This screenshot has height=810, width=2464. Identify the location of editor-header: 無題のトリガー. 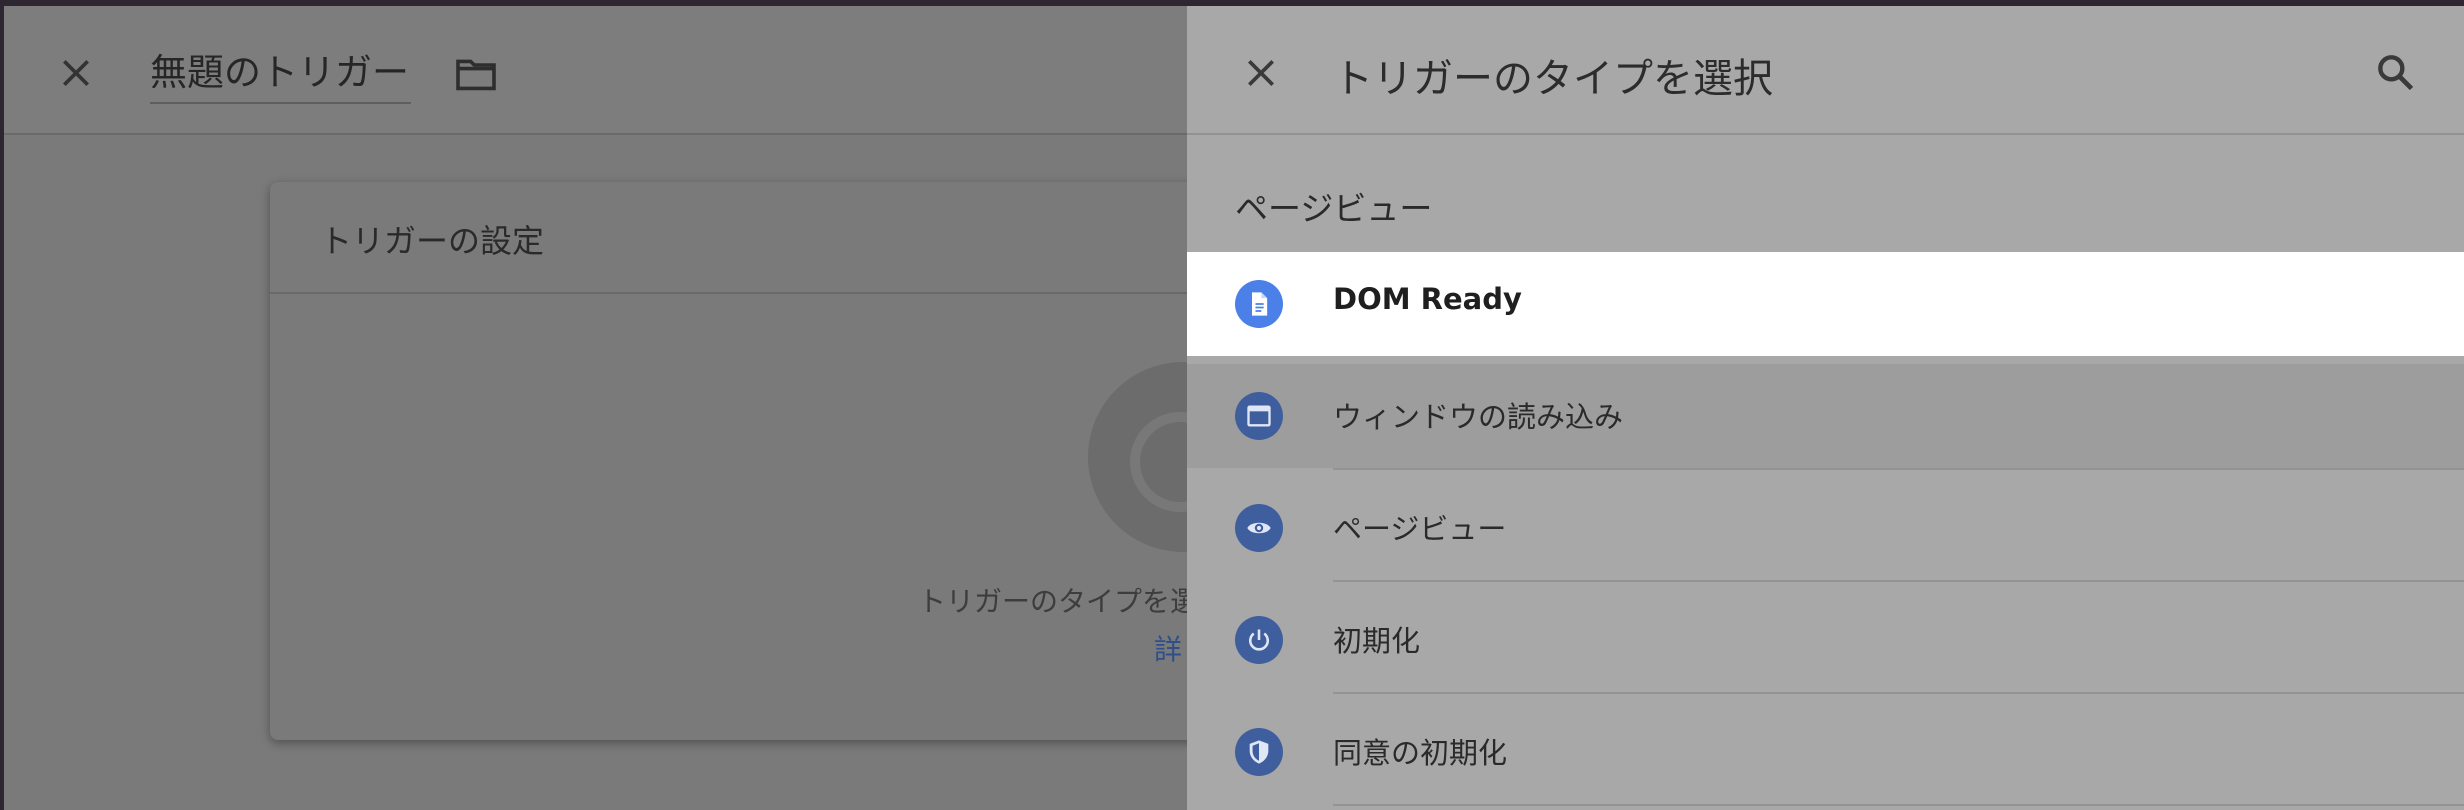
(595, 70).